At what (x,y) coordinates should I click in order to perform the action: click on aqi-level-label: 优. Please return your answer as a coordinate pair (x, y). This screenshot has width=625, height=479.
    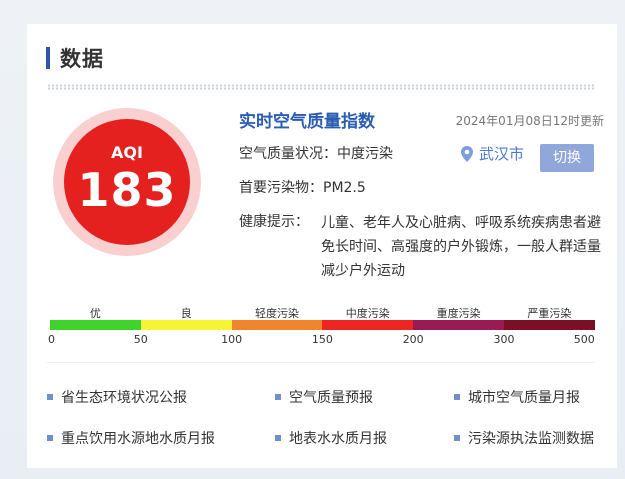
    Looking at the image, I should click on (95, 313).